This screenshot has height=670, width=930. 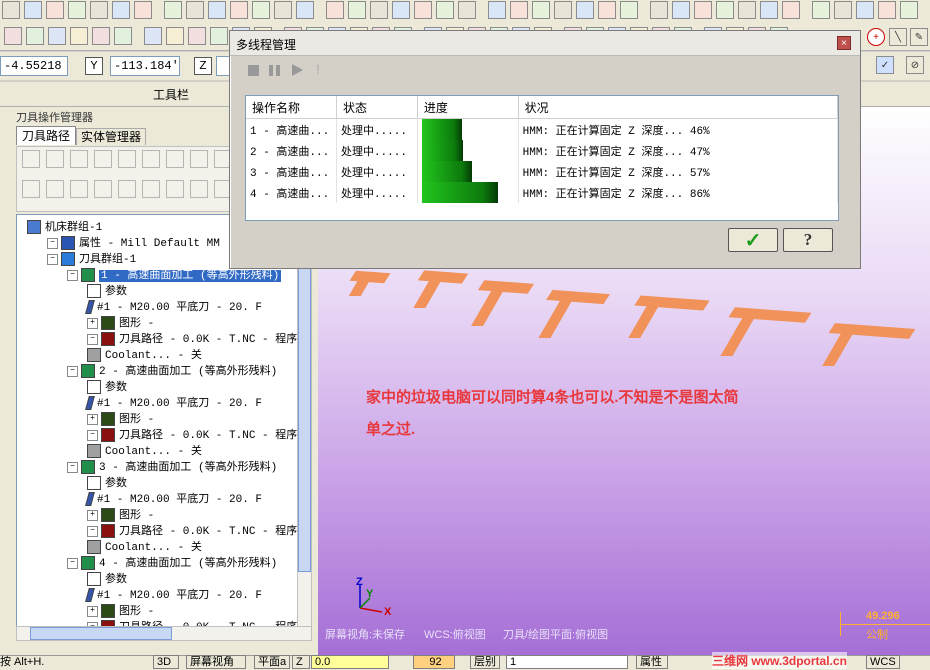 I want to click on col-header-status: 状态, so click(x=377, y=107).